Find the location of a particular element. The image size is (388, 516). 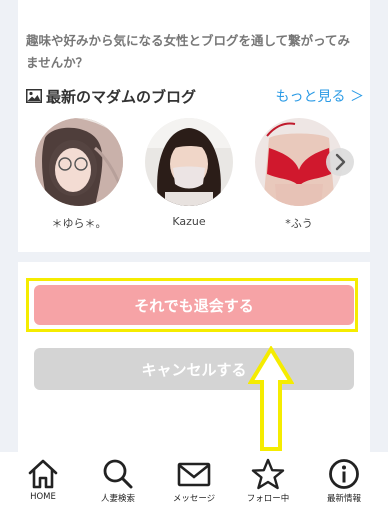

nav-search: 人妻検索 is located at coordinates (118, 484).